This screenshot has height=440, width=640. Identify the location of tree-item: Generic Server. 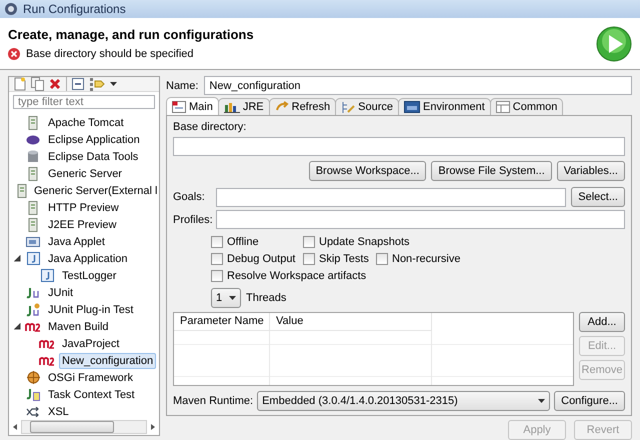
(85, 174).